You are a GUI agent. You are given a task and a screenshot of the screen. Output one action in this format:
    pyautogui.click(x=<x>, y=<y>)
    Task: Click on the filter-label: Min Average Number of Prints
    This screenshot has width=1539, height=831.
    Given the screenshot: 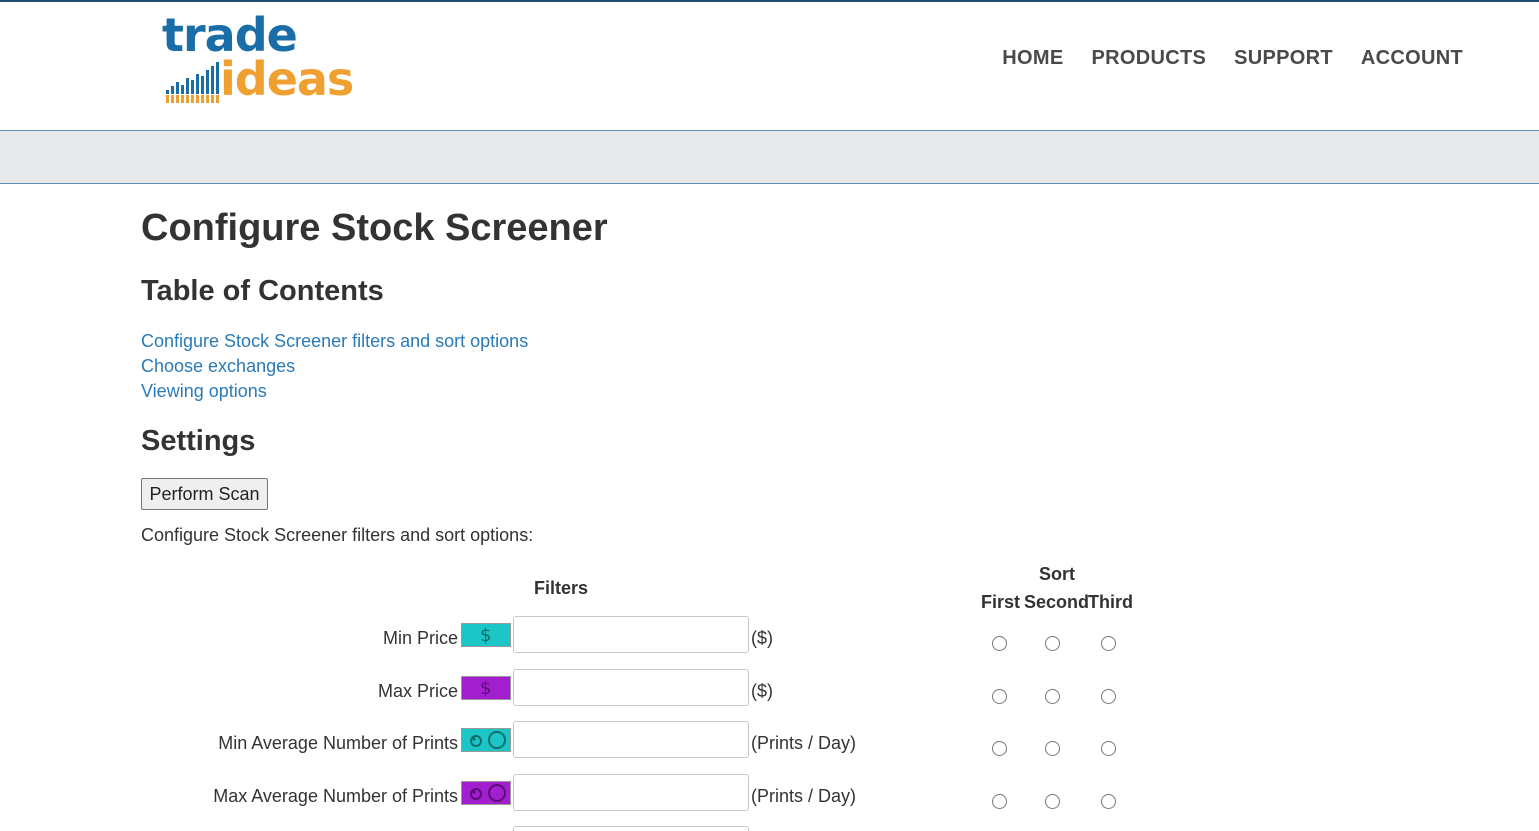 What is the action you would take?
    pyautogui.click(x=338, y=743)
    